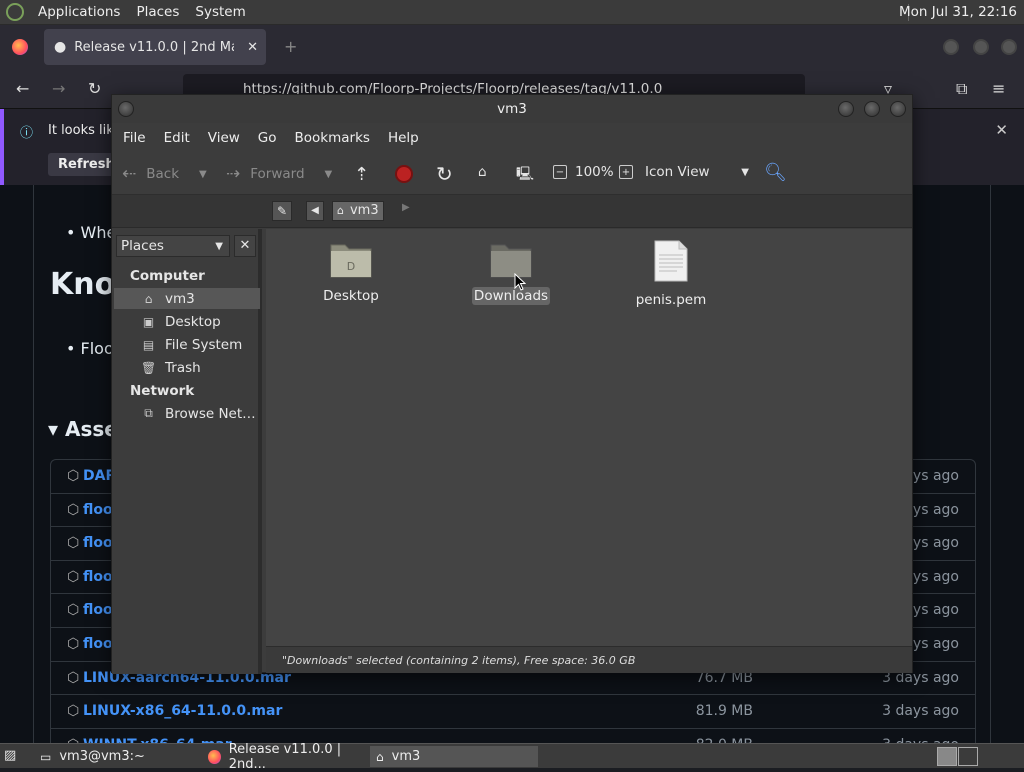  What do you see at coordinates (10, 755) in the screenshot?
I see `show-desktop-icon: ▨` at bounding box center [10, 755].